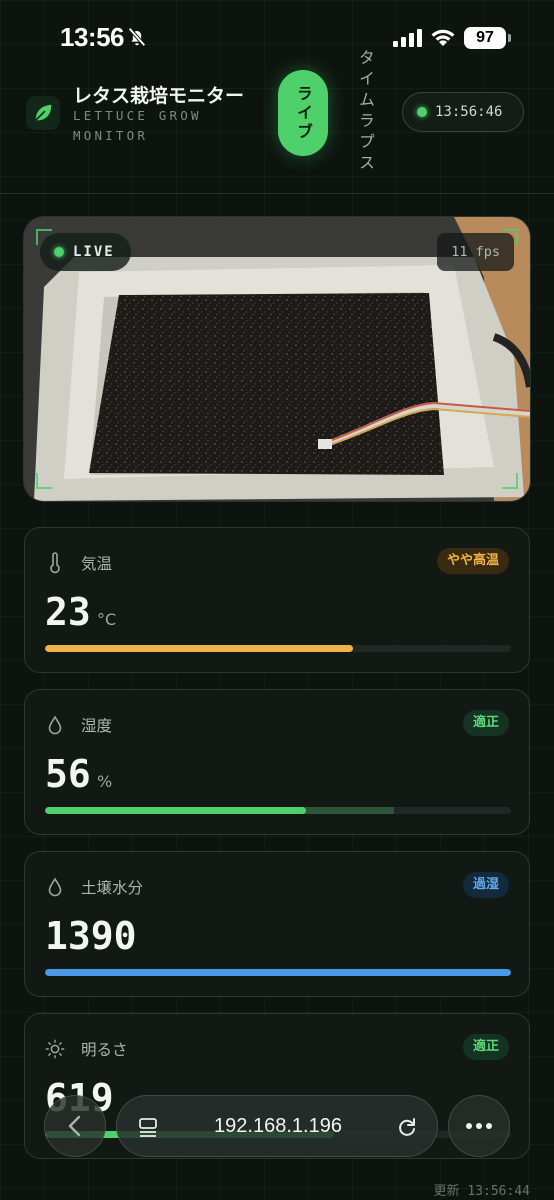 The height and width of the screenshot is (1200, 554). I want to click on thermometer-icon, so click(55, 563).